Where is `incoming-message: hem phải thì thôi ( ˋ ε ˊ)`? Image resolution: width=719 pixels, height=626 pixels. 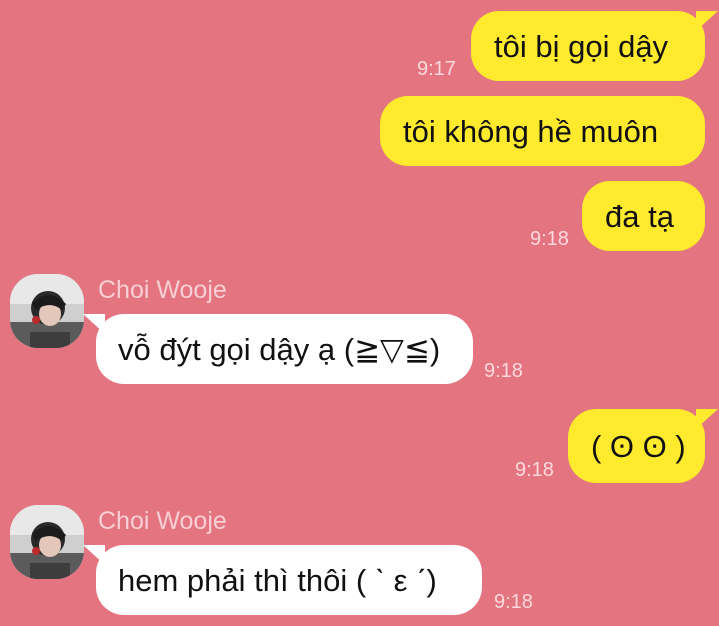 incoming-message: hem phải thì thôi ( ˋ ε ˊ) is located at coordinates (282, 580).